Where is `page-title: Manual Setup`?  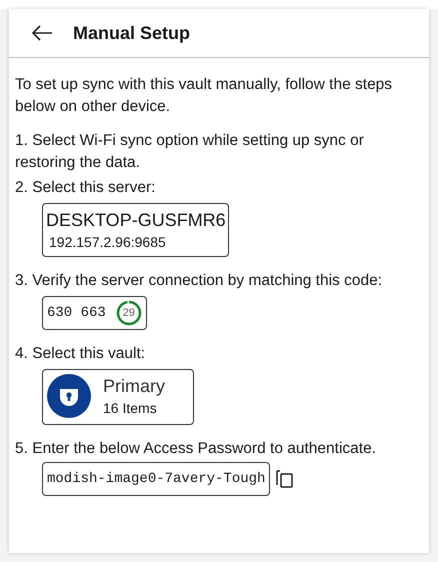
page-title: Manual Setup is located at coordinates (131, 33).